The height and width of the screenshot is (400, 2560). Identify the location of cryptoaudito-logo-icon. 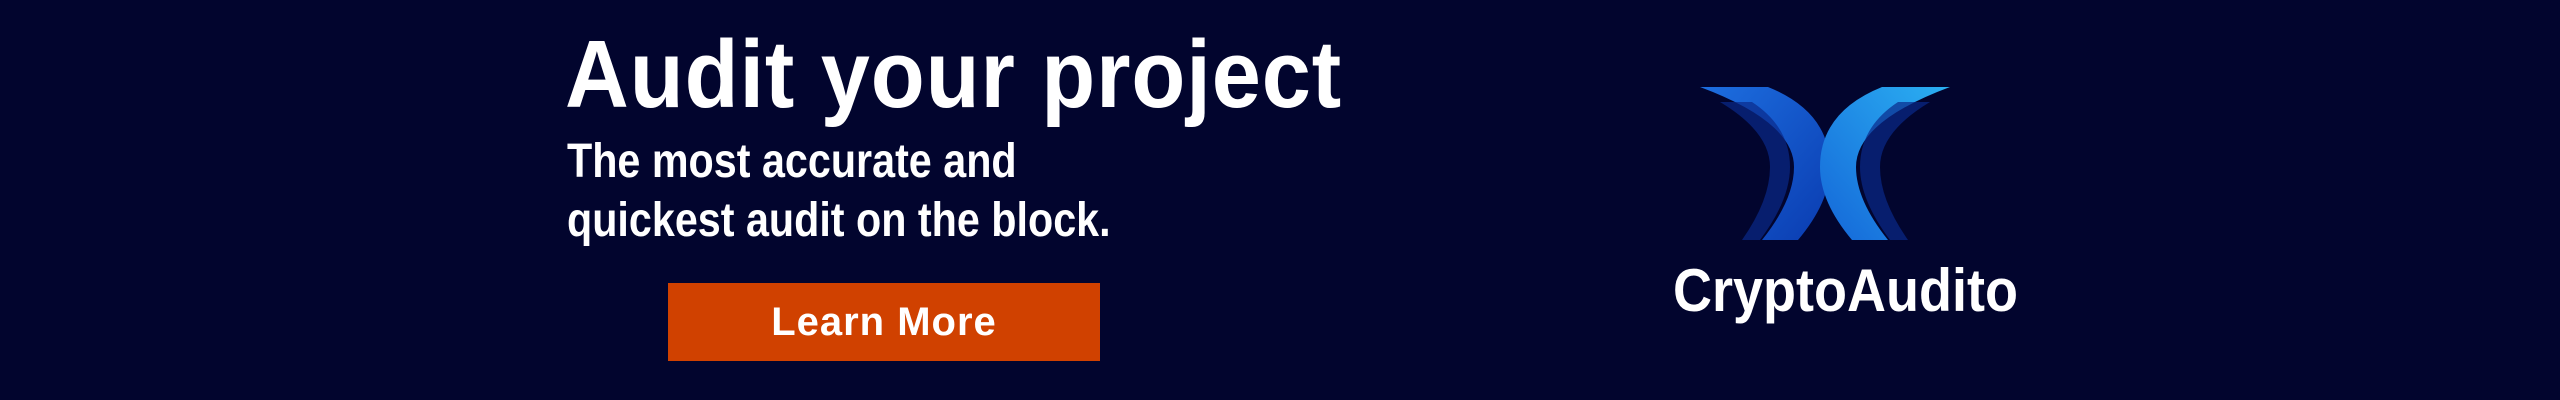
(1825, 163).